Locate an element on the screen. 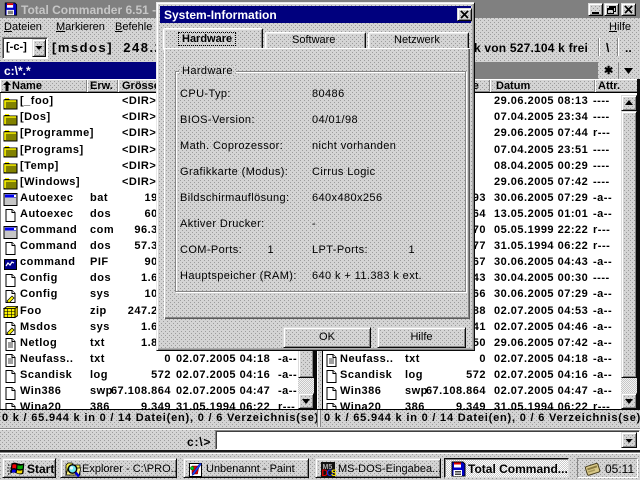  svg-text: S is located at coordinates (333, 473).